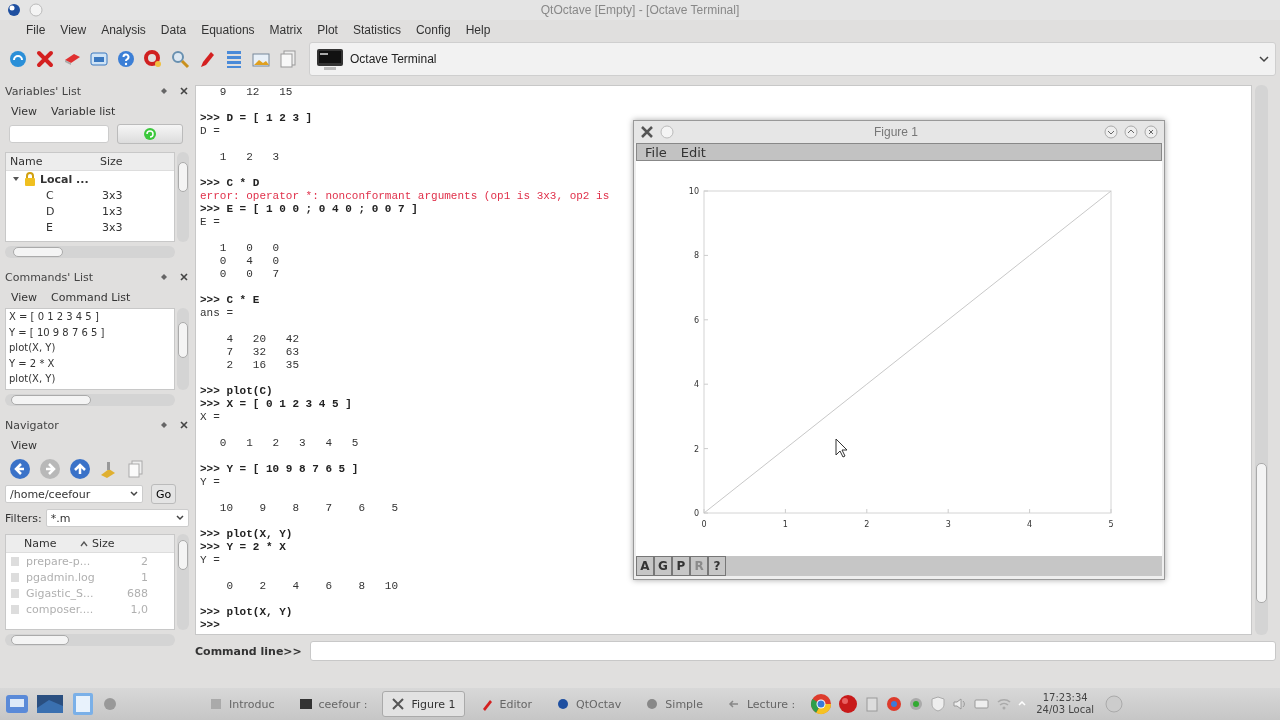  Describe the element at coordinates (126, 59) in the screenshot. I see `help-icon` at that location.